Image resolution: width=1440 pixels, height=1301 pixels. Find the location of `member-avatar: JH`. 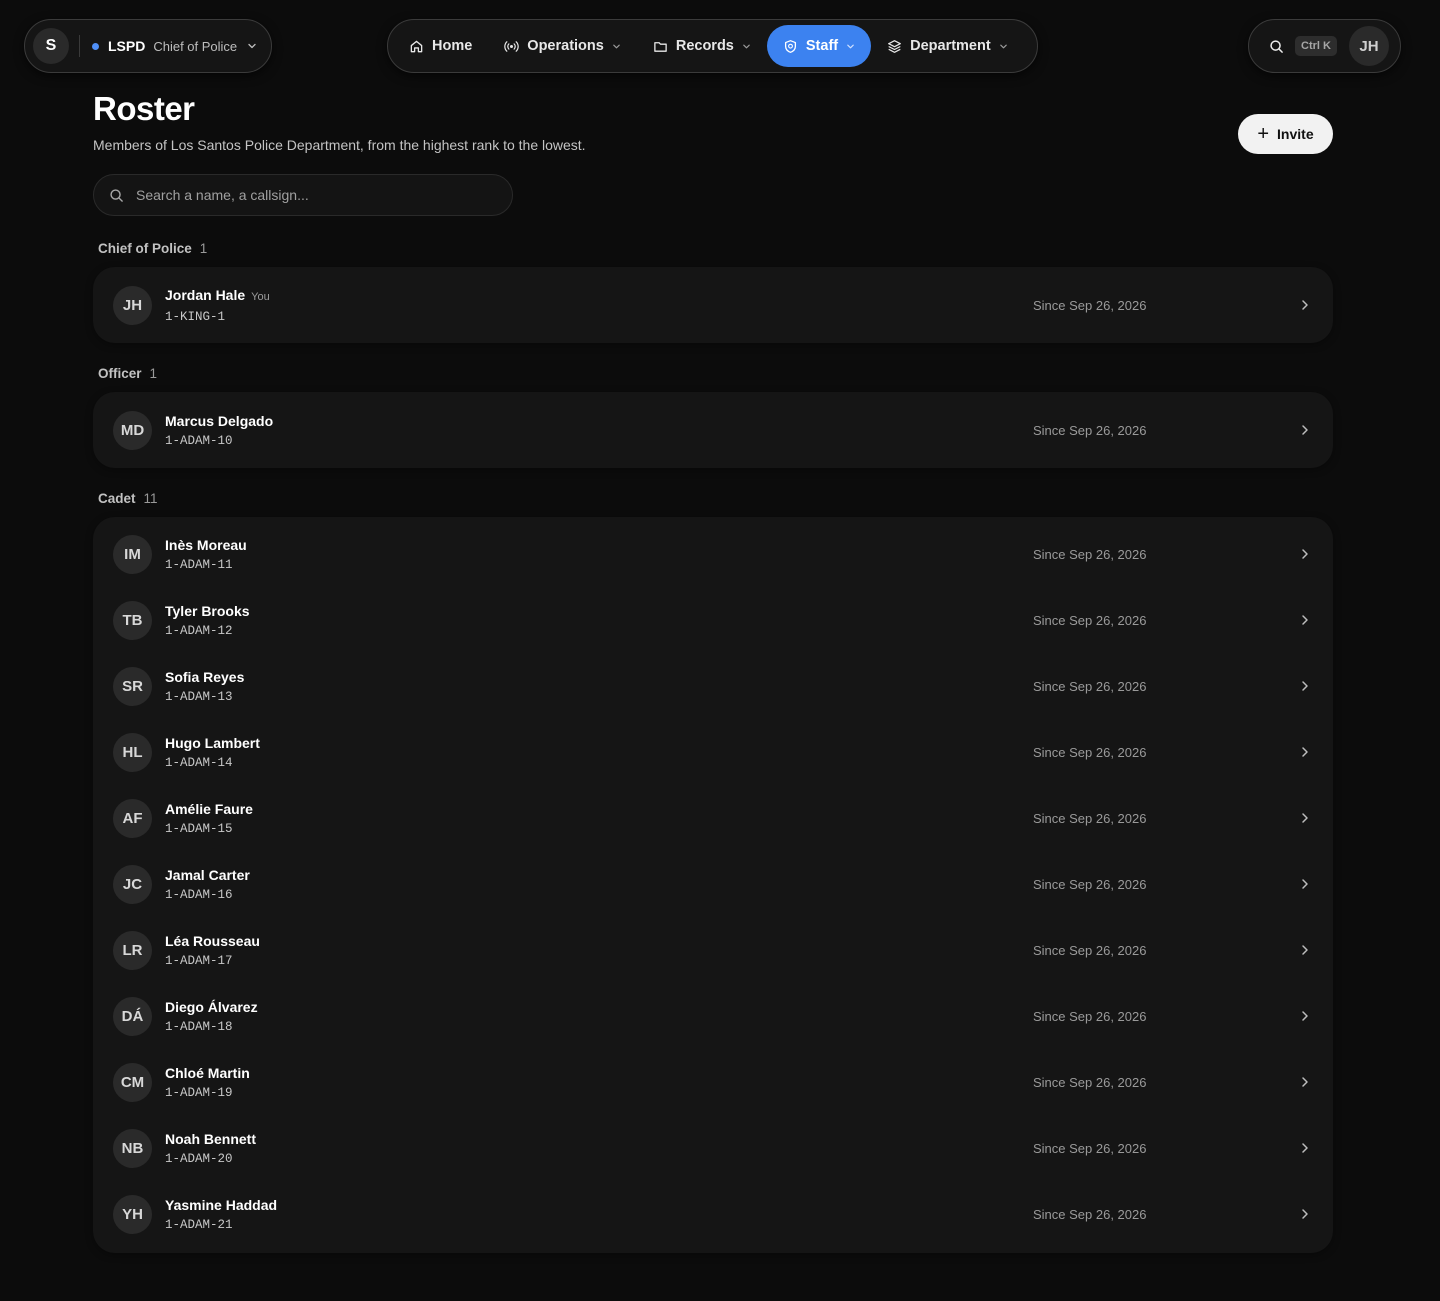

member-avatar: JH is located at coordinates (132, 305).